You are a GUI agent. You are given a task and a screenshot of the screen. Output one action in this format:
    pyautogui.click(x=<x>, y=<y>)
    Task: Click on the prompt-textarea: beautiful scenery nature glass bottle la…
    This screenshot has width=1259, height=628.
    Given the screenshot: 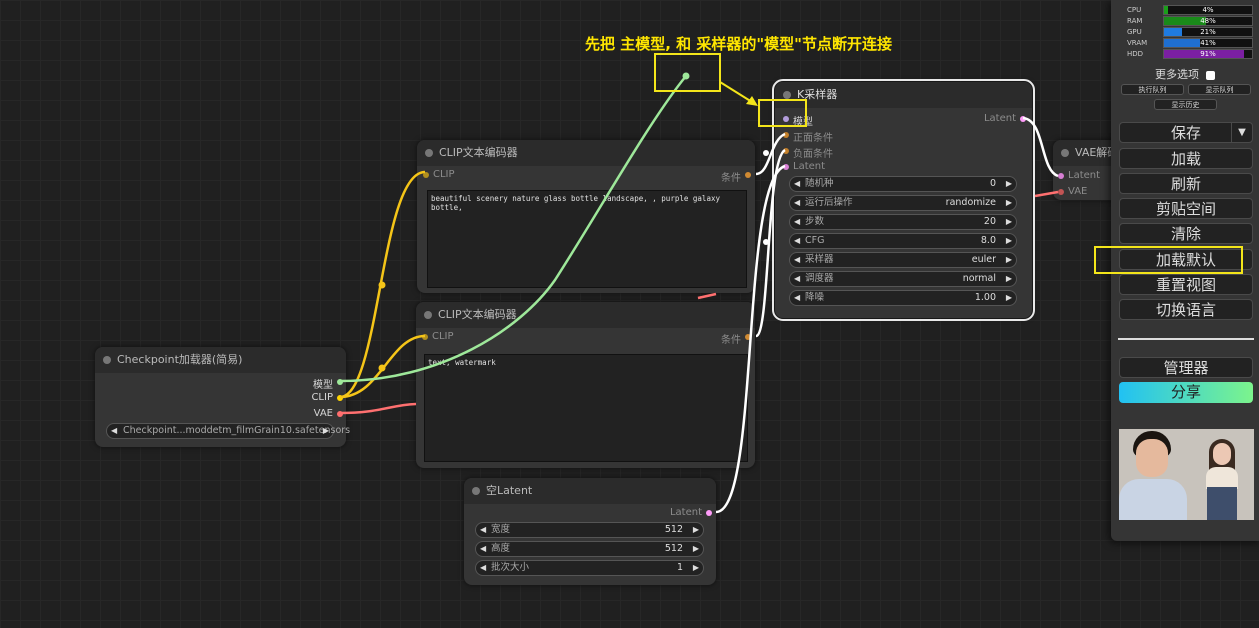 What is the action you would take?
    pyautogui.click(x=587, y=239)
    